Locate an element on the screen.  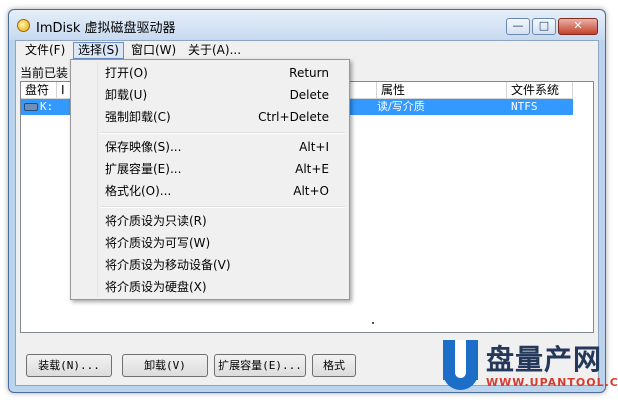
menu-item-format: 格式化(O)... Alt+O is located at coordinates (210, 191).